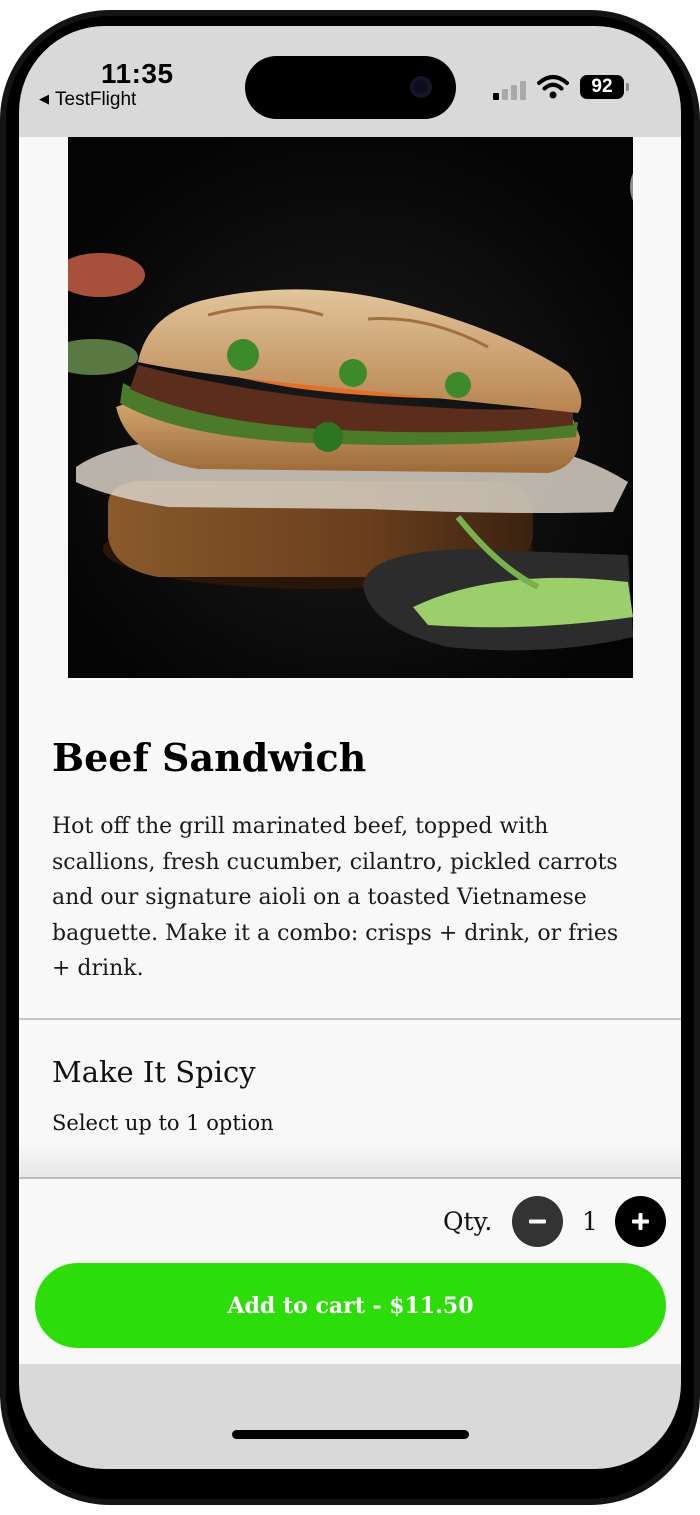  I want to click on signal-icon, so click(511, 90).